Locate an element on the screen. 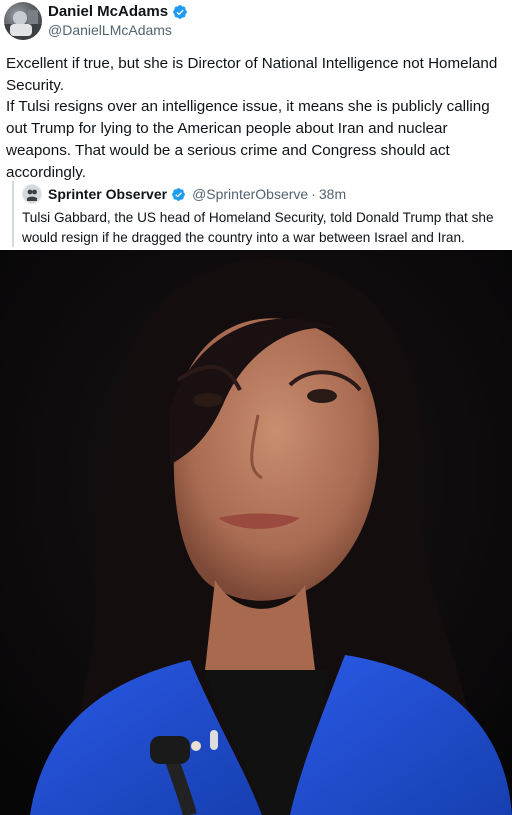  author-name-row: Daniel McAdams is located at coordinates (118, 11).